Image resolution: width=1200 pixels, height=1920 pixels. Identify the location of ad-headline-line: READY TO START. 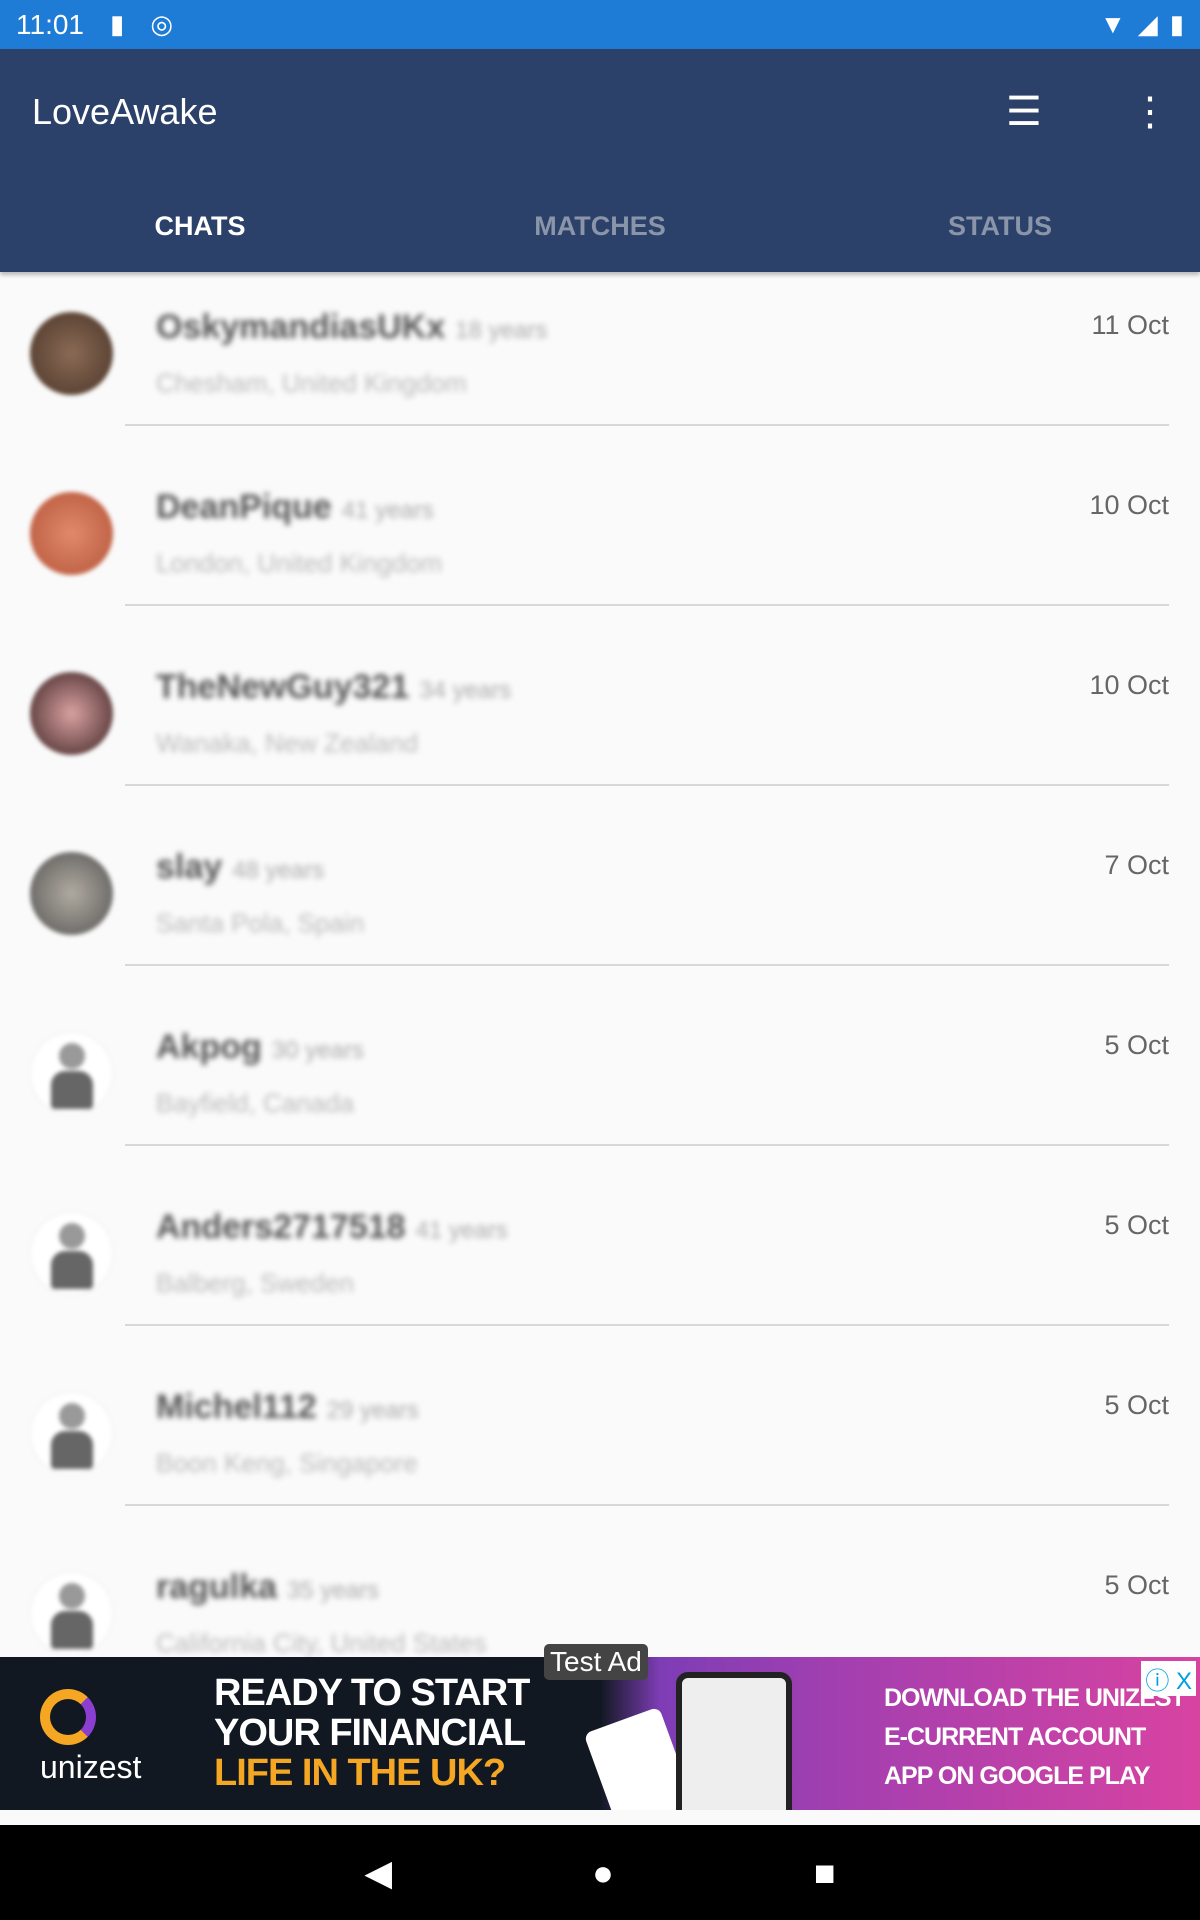
(372, 1693).